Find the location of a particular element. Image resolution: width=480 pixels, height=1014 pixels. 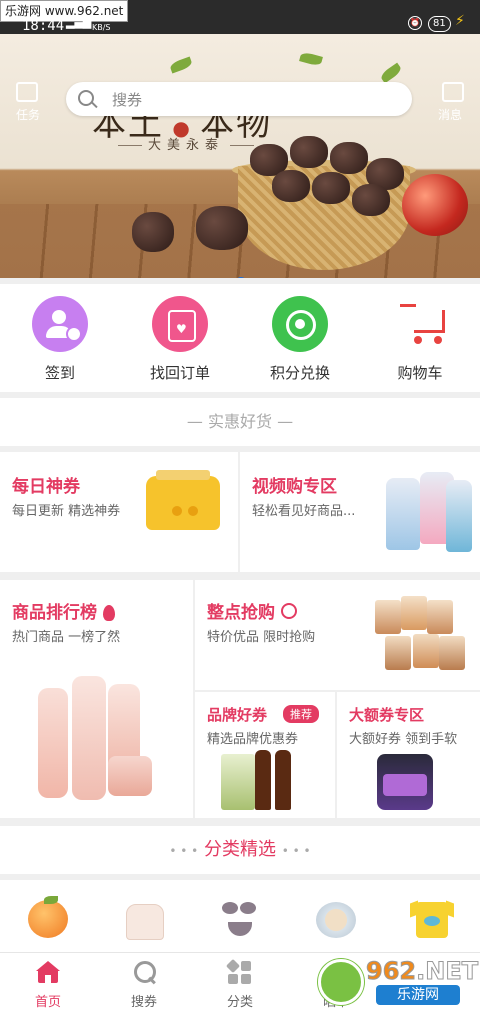

deals-title-text: 实惠好货 is located at coordinates (239, 421).